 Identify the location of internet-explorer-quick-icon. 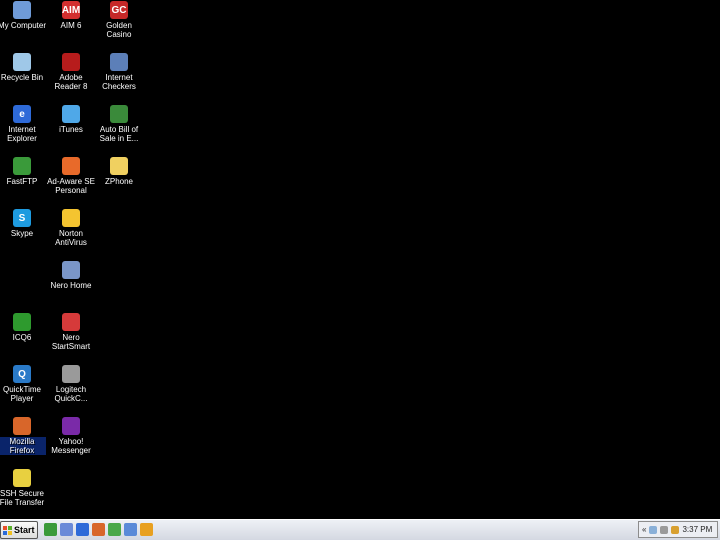
(82, 529).